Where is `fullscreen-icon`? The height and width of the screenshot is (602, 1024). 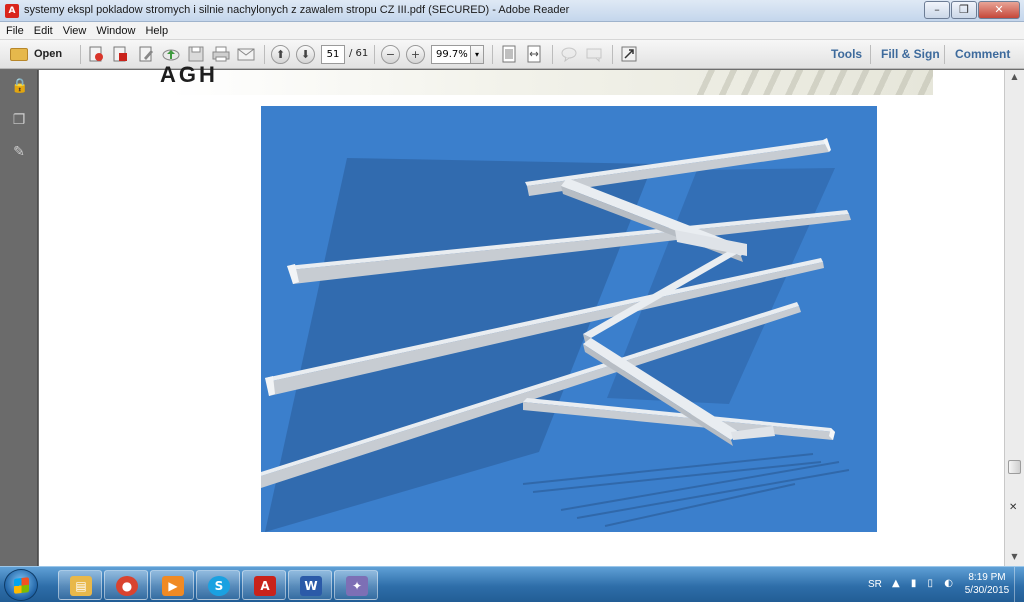
fullscreen-icon is located at coordinates (629, 54).